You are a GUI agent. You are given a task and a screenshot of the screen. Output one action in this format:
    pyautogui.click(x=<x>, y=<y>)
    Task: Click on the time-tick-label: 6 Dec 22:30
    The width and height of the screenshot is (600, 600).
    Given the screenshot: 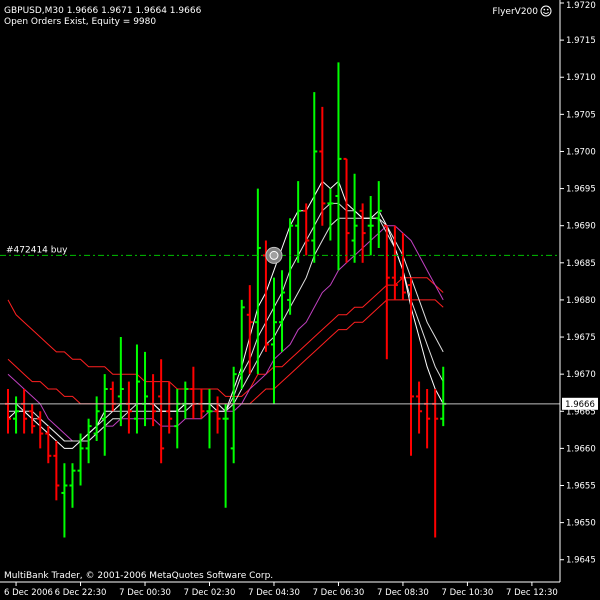 What is the action you would take?
    pyautogui.click(x=81, y=593)
    